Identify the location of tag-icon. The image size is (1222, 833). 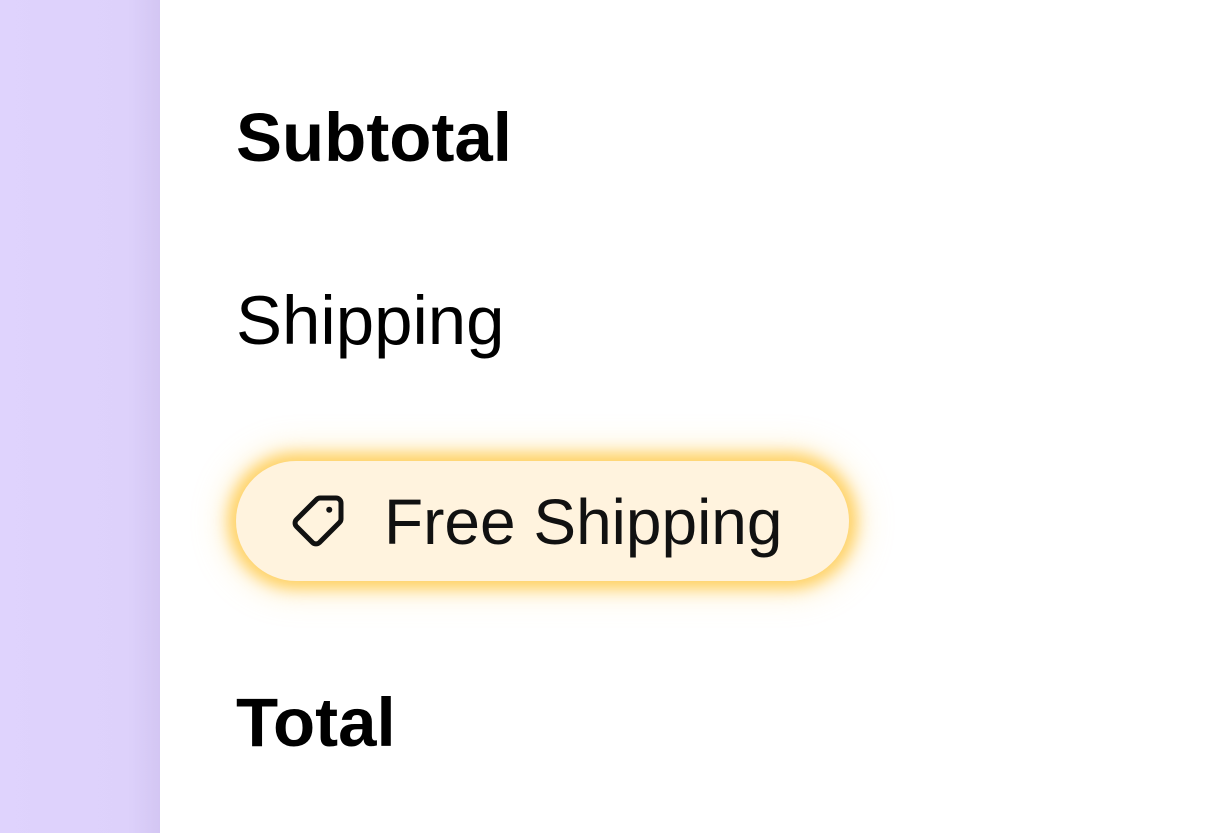
(318, 521).